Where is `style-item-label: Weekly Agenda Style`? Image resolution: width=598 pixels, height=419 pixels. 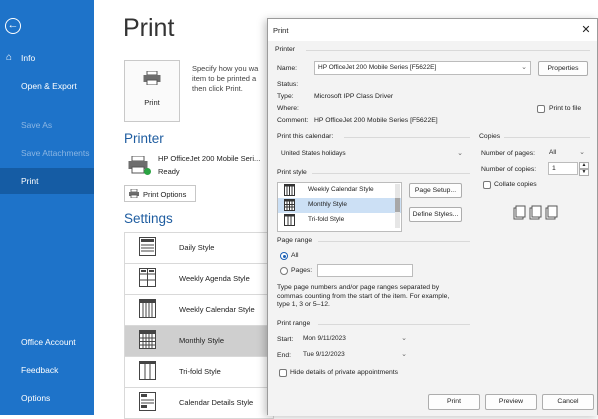 style-item-label: Weekly Agenda Style is located at coordinates (214, 278).